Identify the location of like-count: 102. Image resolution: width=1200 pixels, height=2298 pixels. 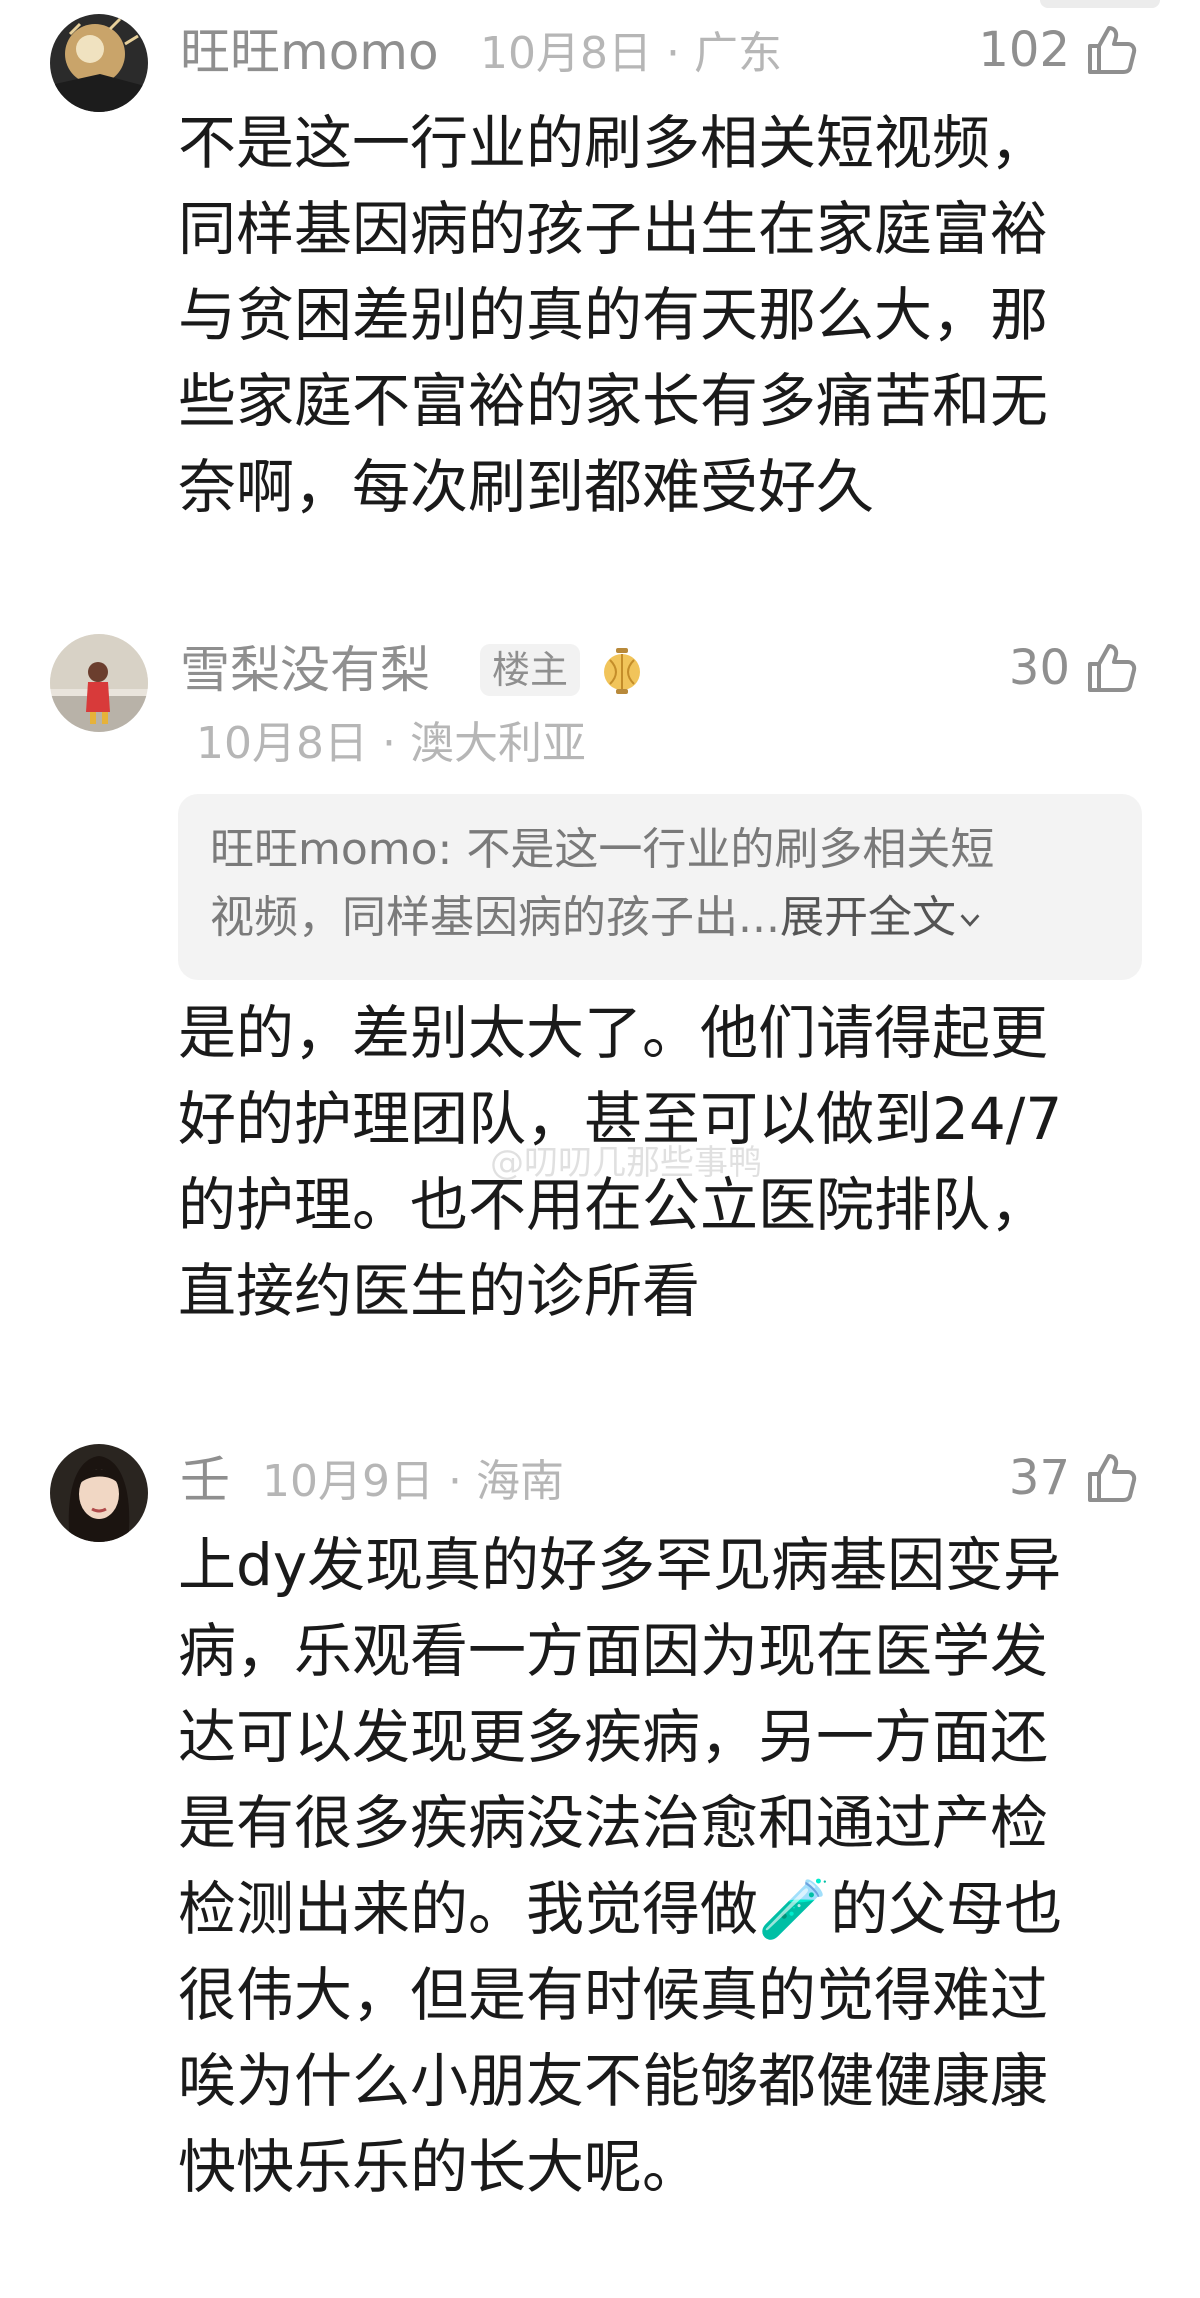
(1024, 50).